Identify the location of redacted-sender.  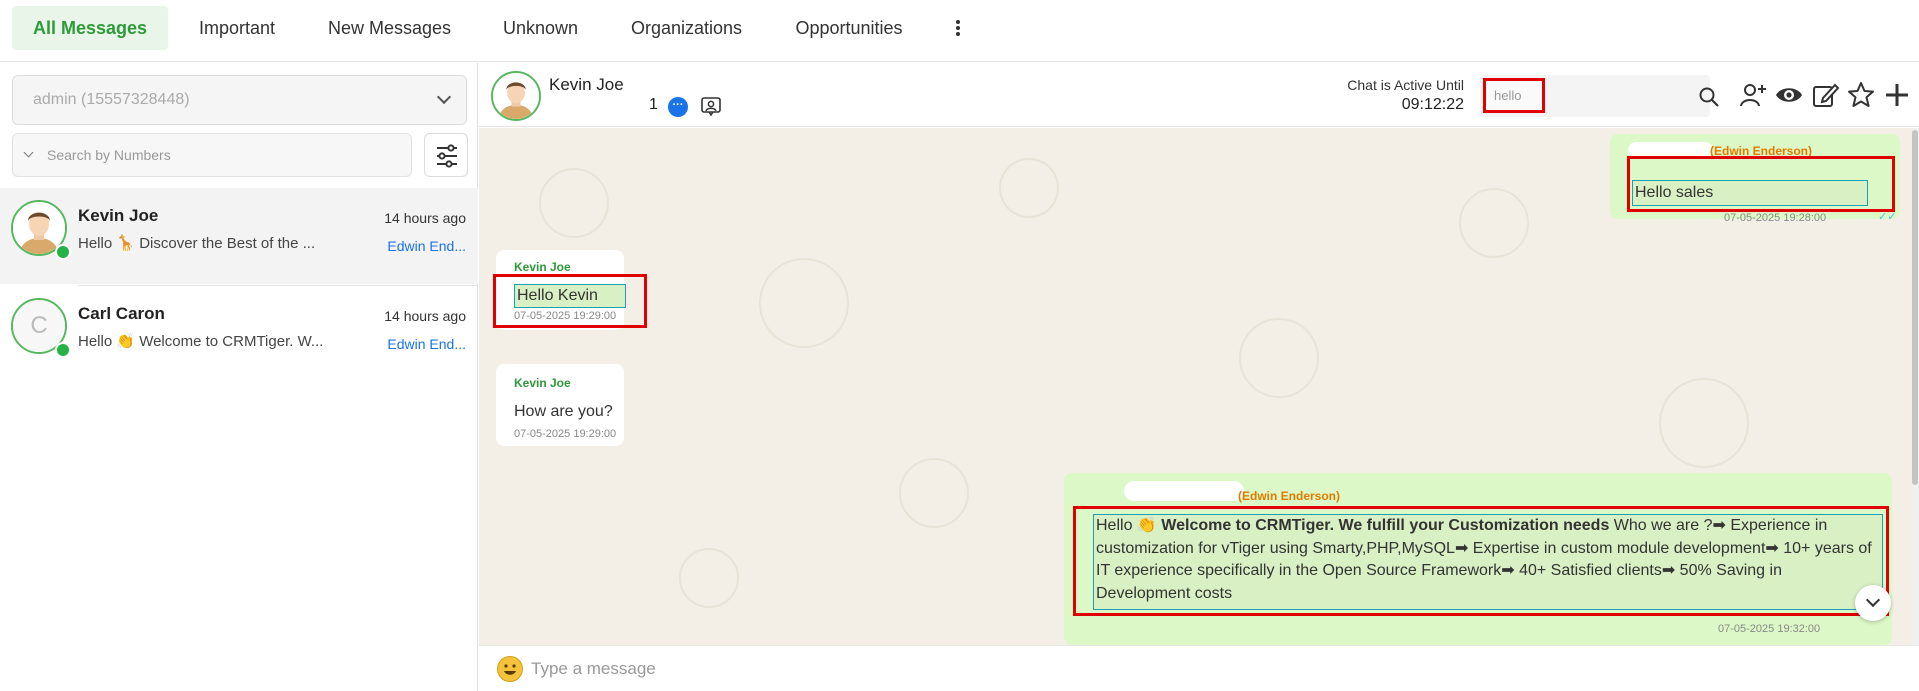
(1184, 491).